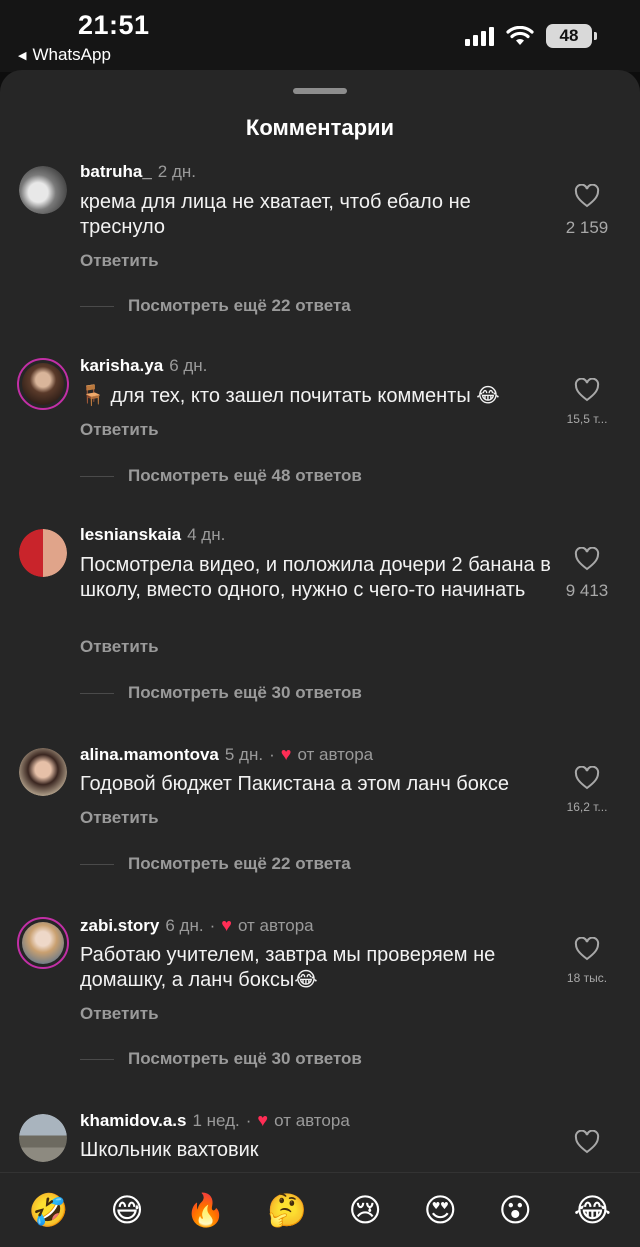  I want to click on like-button: 2 159, so click(587, 211).